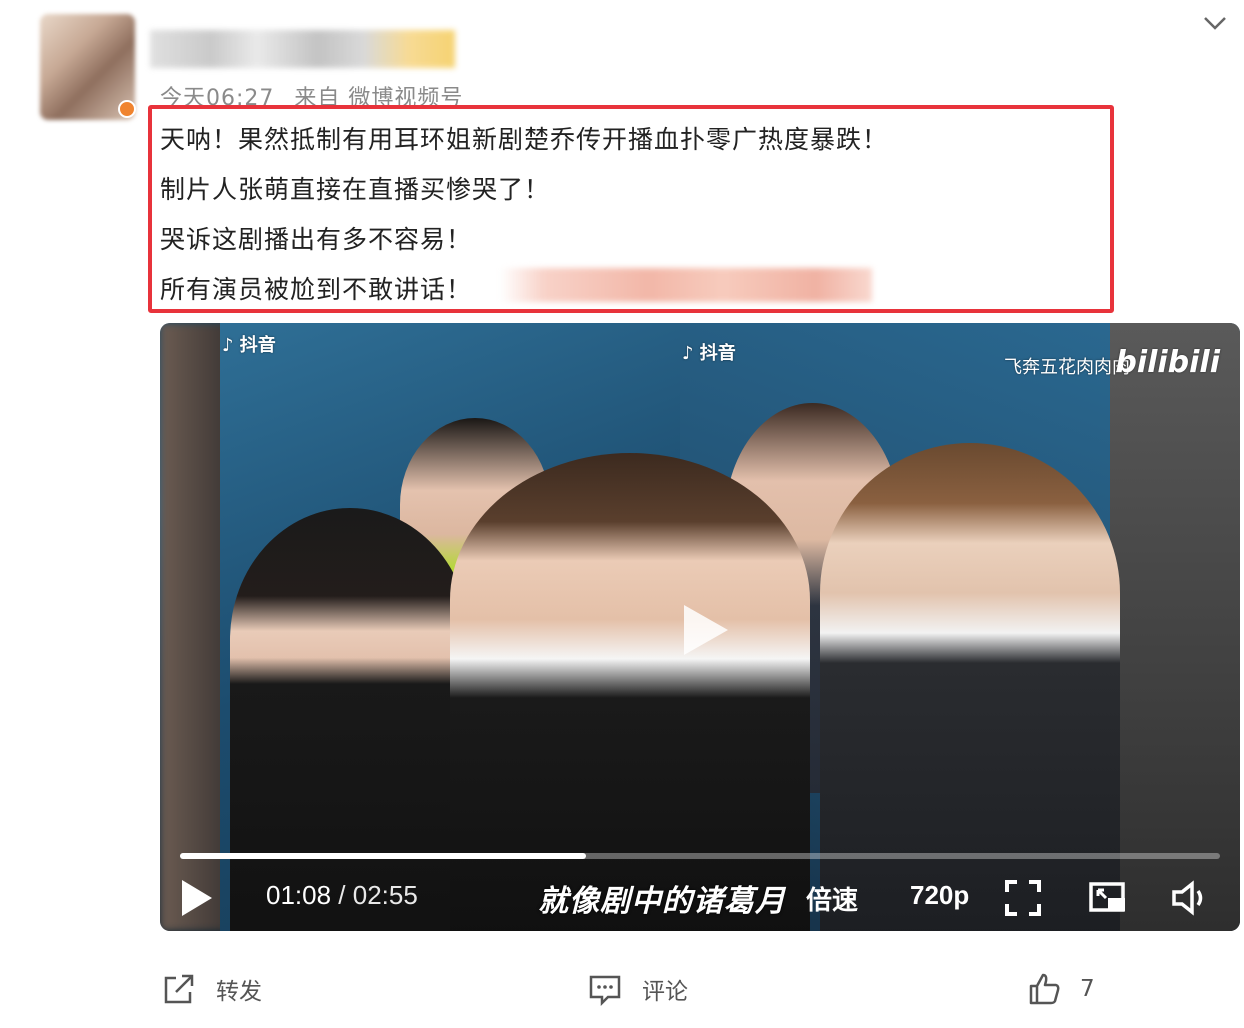 The image size is (1244, 1028). I want to click on speed-button: 倍速, so click(832, 898).